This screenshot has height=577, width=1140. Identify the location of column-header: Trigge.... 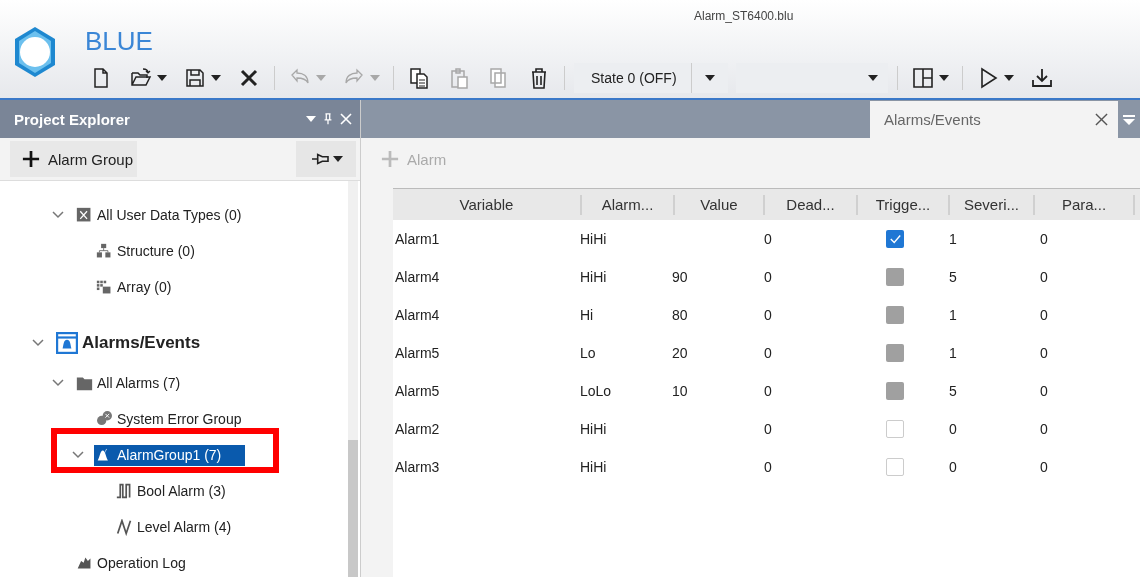
(904, 204).